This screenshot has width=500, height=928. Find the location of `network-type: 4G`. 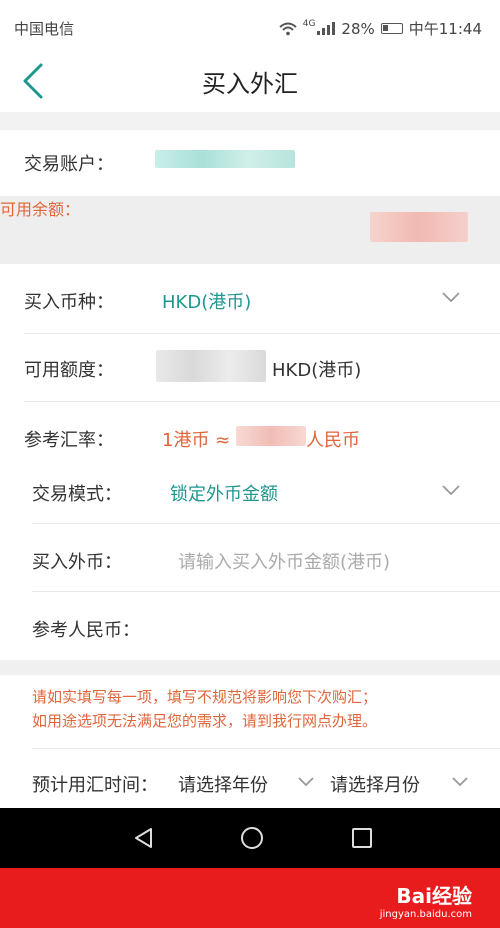

network-type: 4G is located at coordinates (309, 23).